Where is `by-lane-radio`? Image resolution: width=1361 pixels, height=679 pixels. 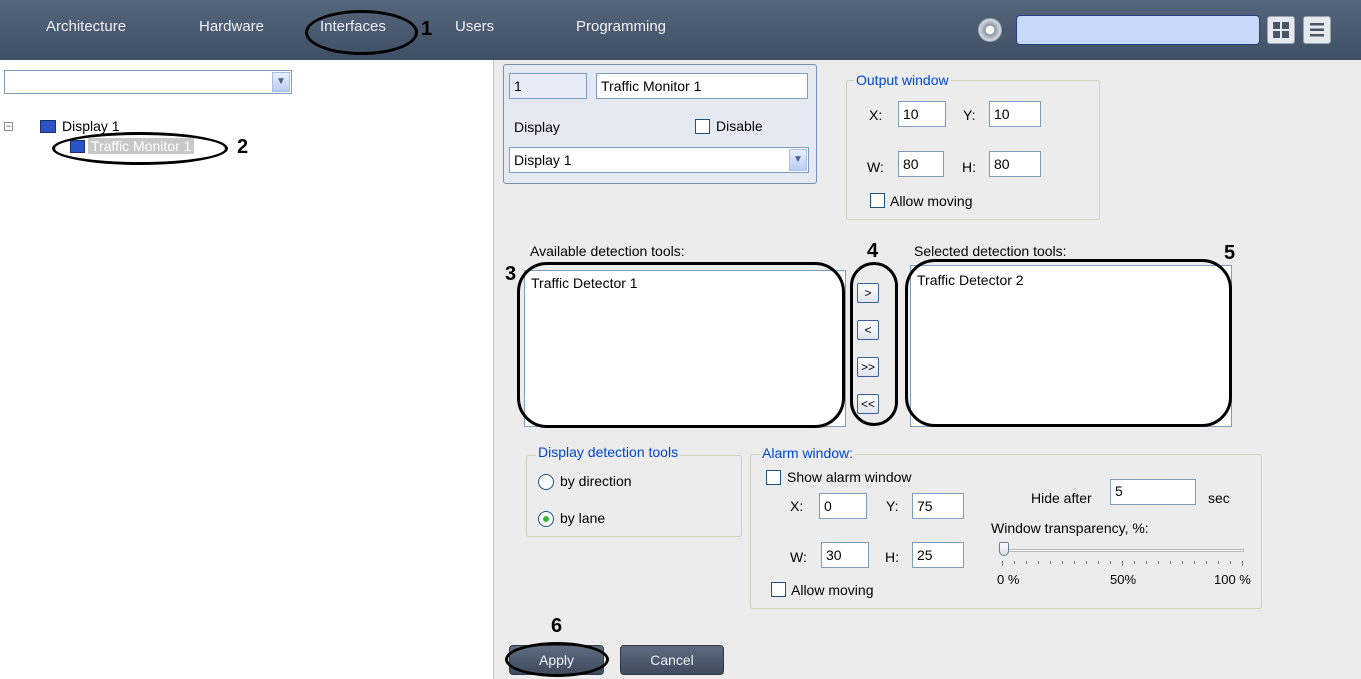
by-lane-radio is located at coordinates (546, 519).